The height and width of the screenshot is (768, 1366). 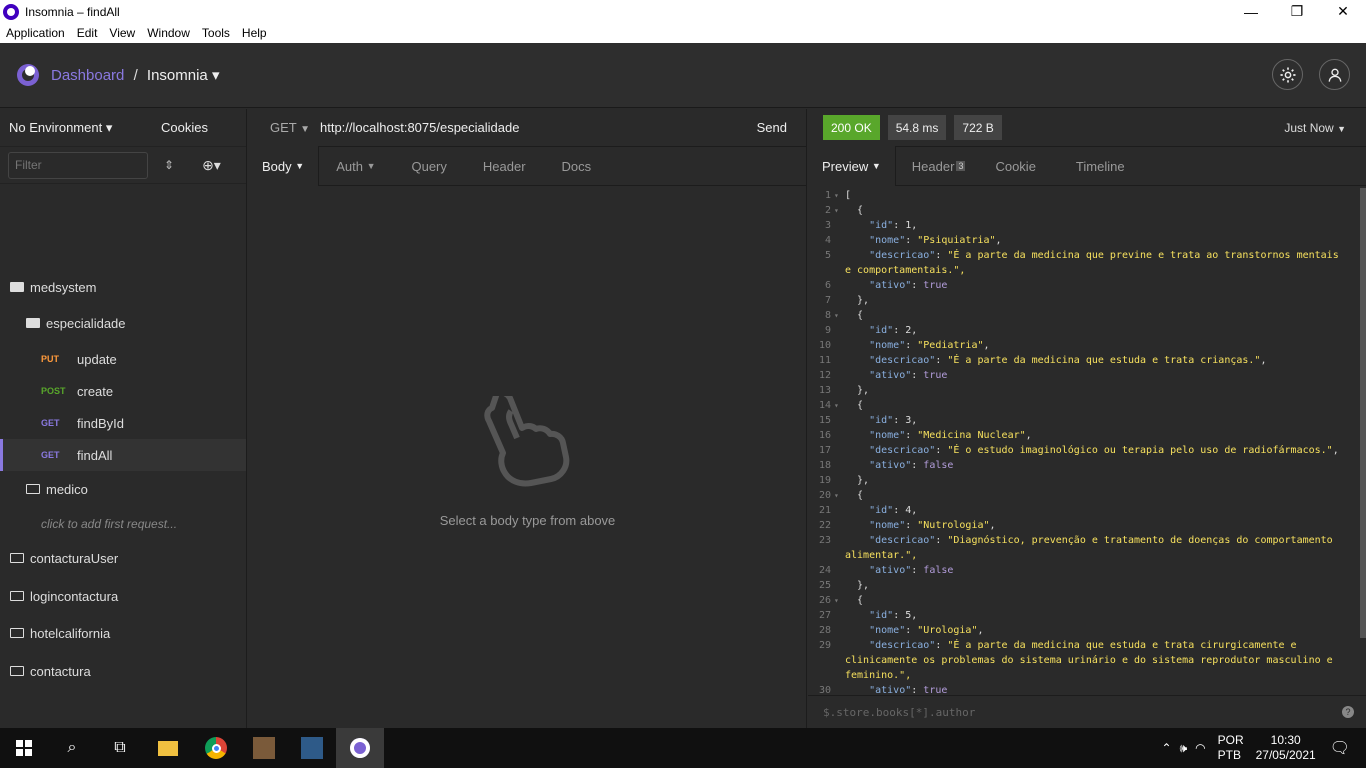 What do you see at coordinates (1286, 748) in the screenshot?
I see `clock: 10:30 27/05/2021` at bounding box center [1286, 748].